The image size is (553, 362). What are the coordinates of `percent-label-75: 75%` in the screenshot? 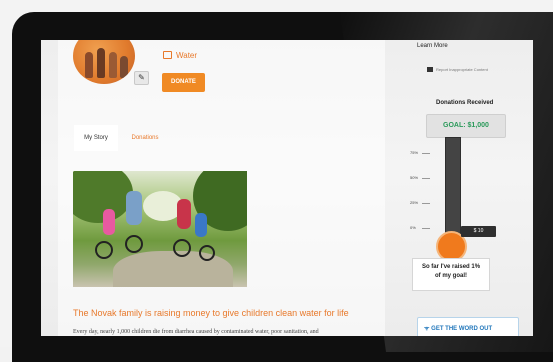 It's located at (414, 152).